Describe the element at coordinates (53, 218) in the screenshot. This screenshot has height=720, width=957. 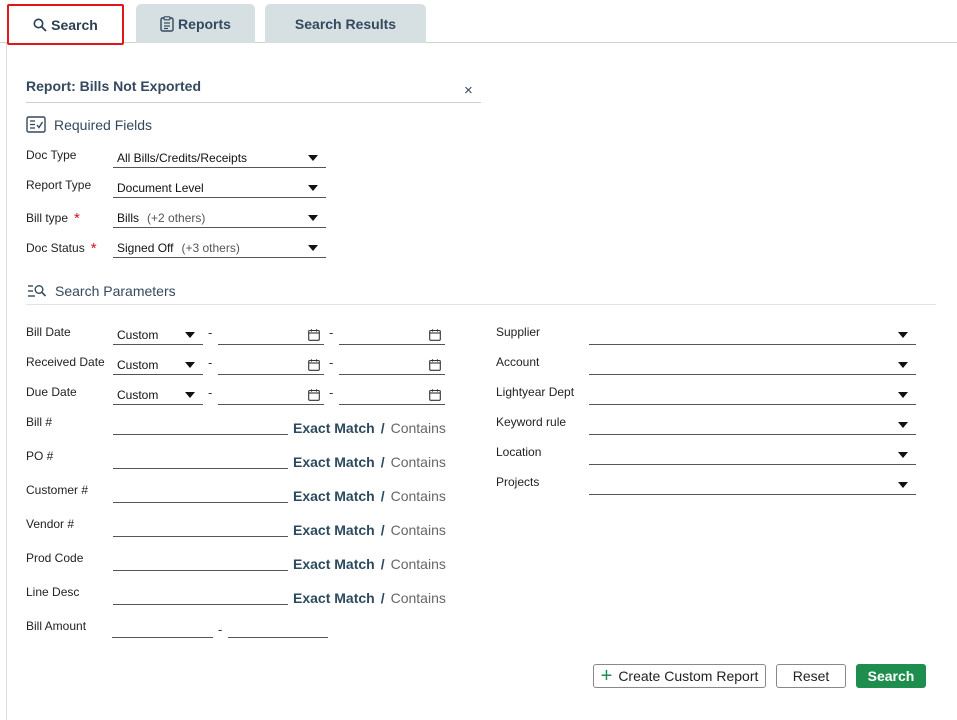
I see `bill-type-label: Bill type *` at that location.